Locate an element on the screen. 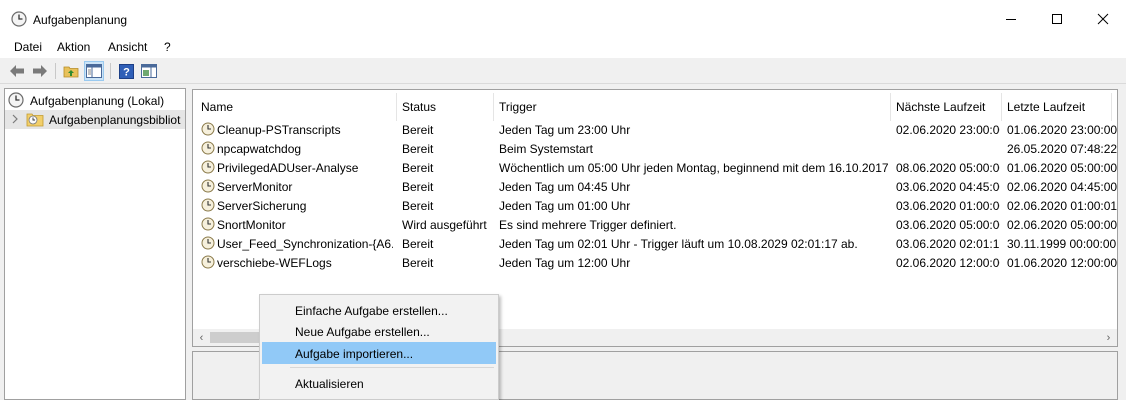 This screenshot has height=400, width=1126. column-header-trigger: Trigger is located at coordinates (518, 107).